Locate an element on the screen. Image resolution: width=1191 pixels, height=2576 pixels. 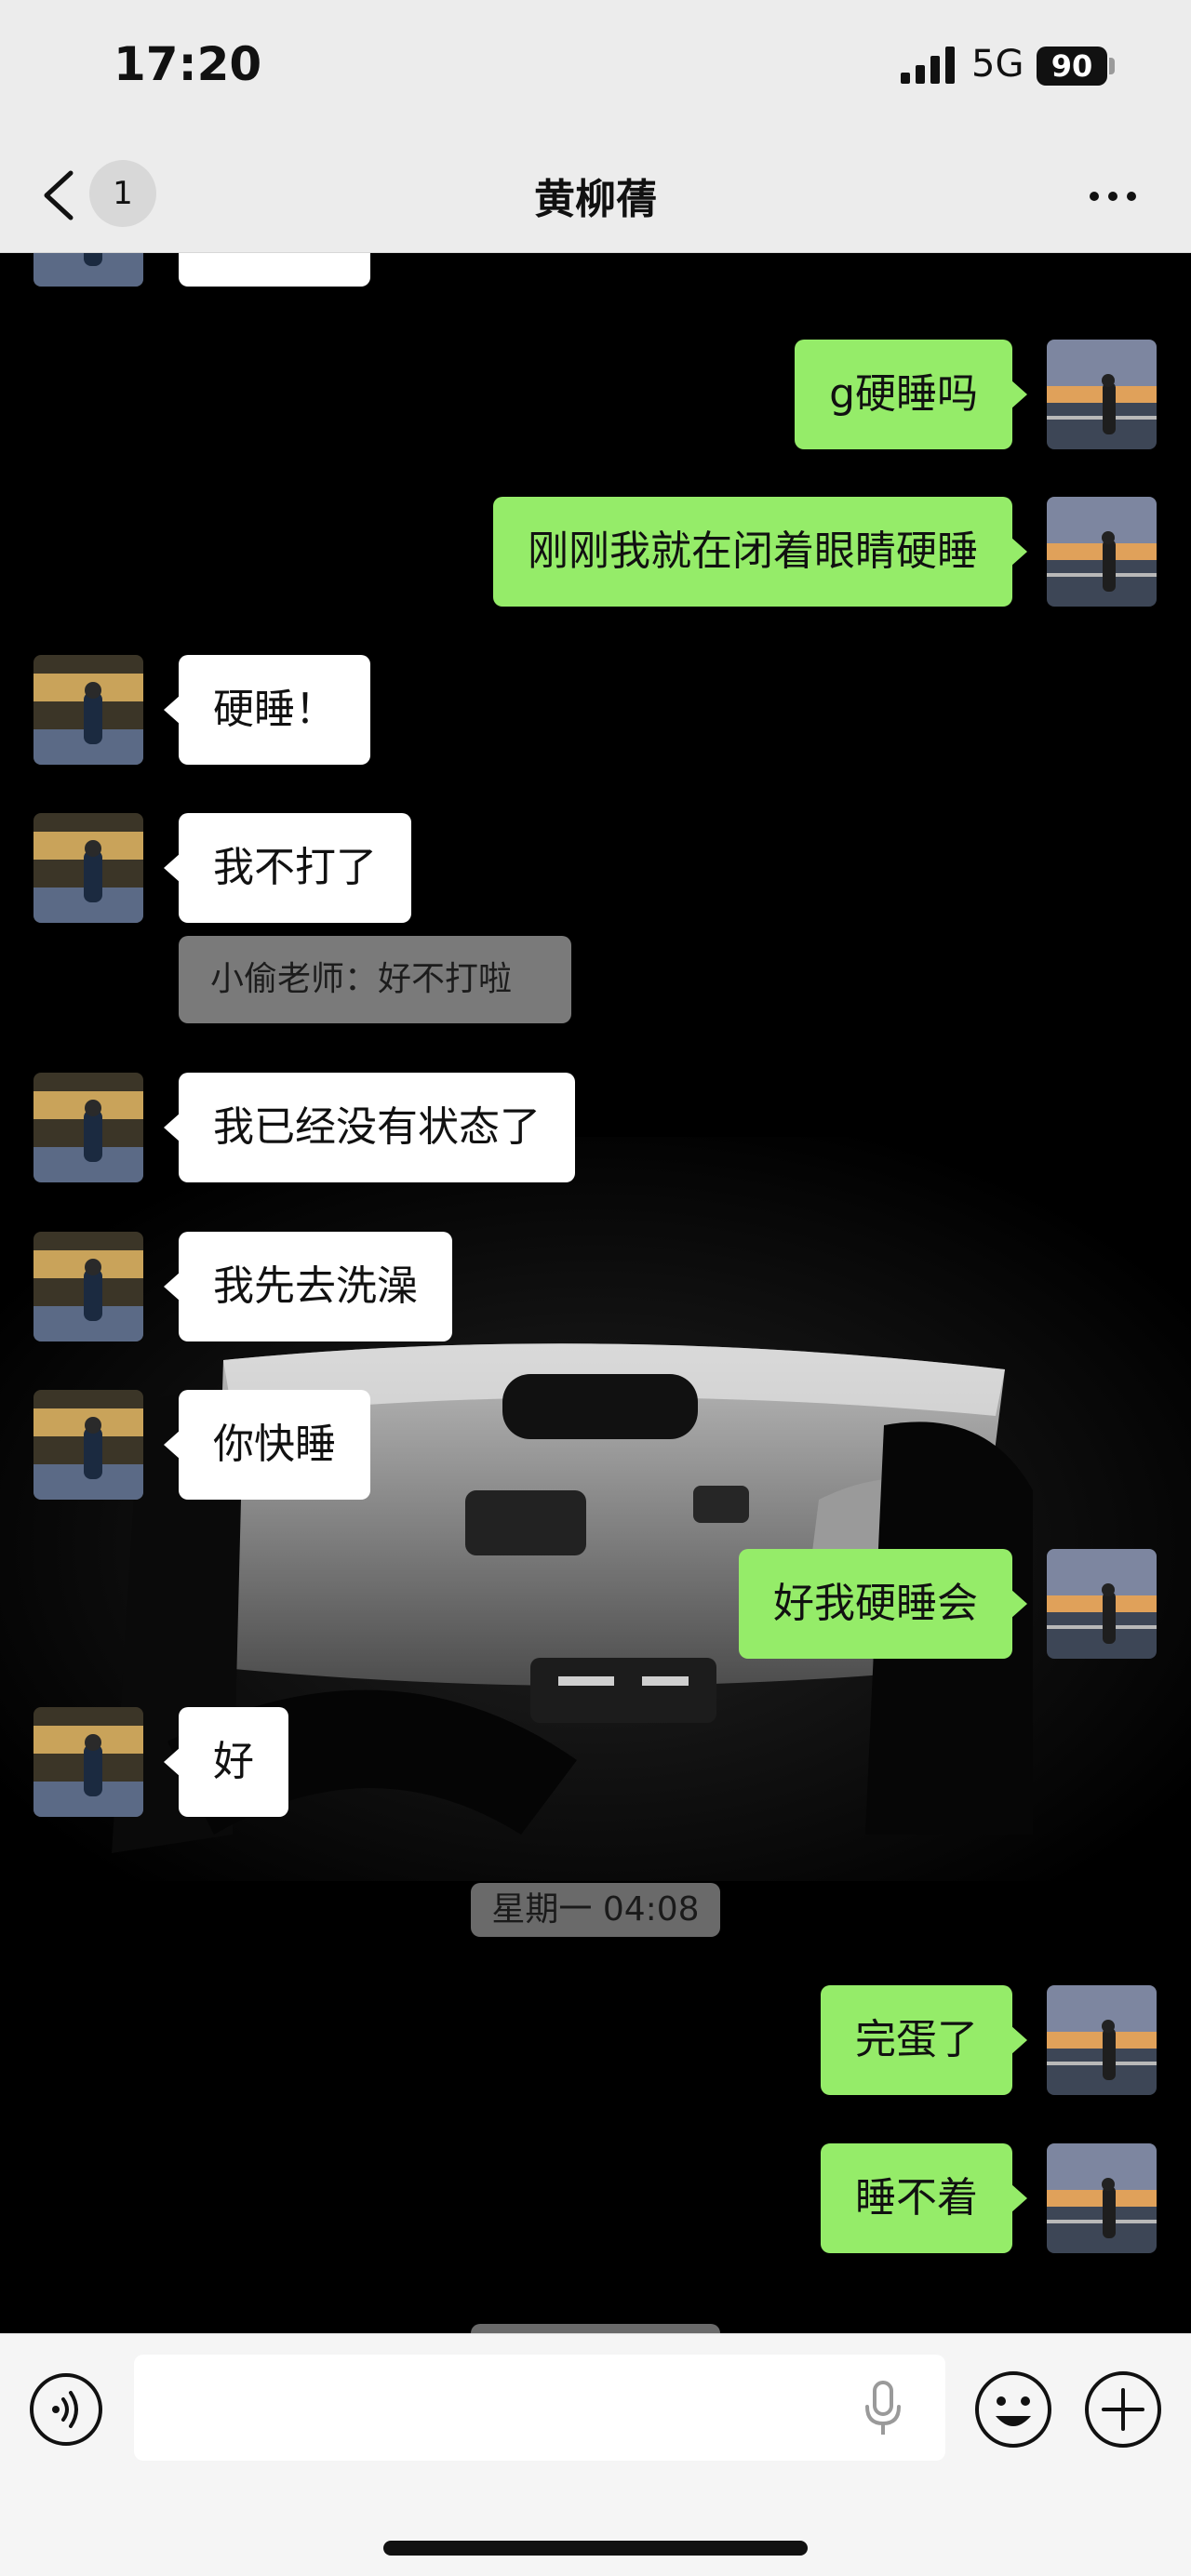
microphone-icon is located at coordinates (883, 2408).